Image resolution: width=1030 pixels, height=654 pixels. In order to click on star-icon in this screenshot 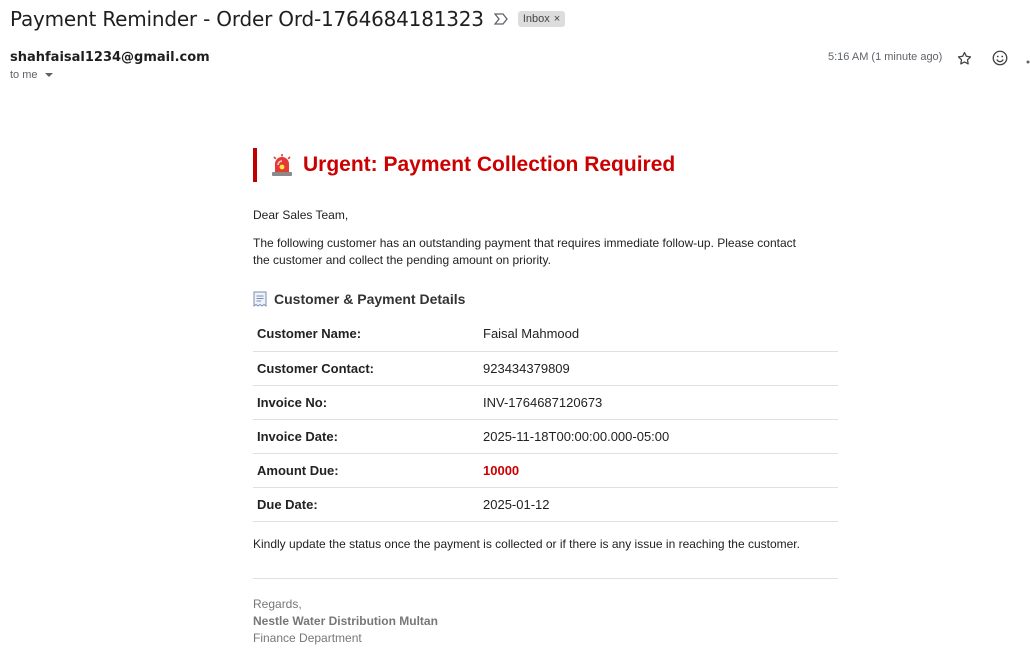, I will do `click(964, 58)`.